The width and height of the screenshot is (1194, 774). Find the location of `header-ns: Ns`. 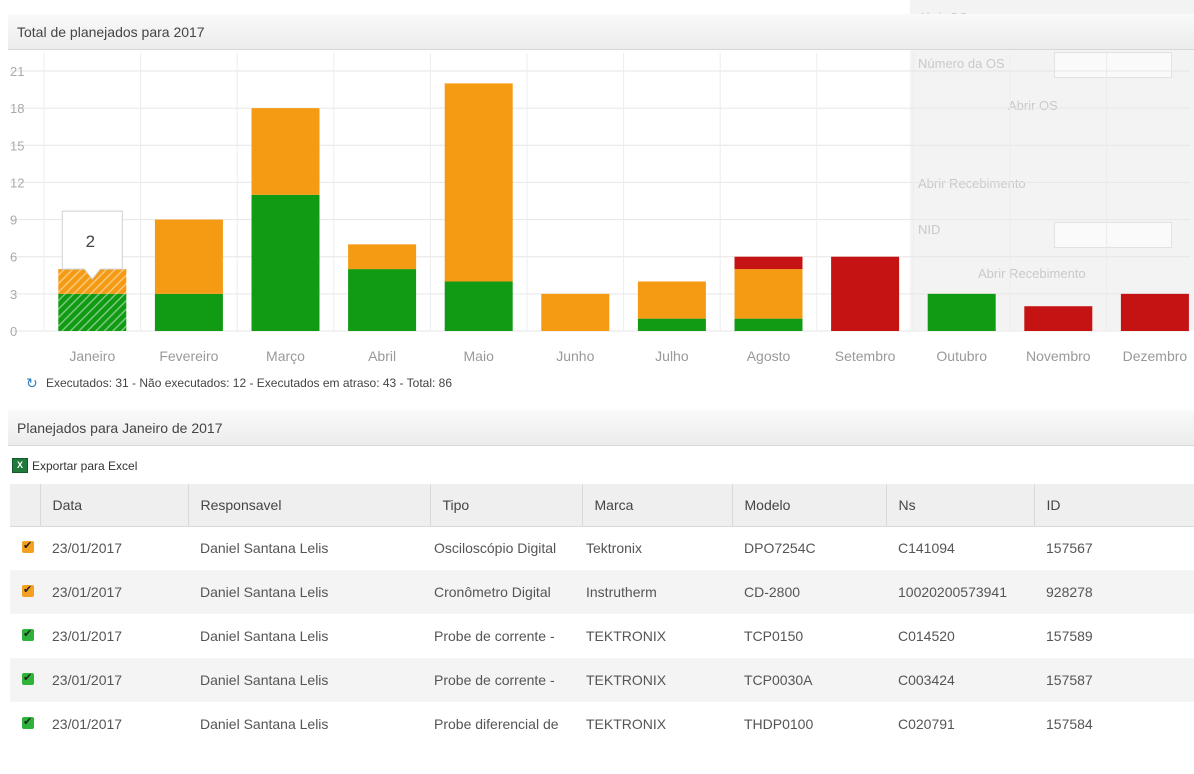

header-ns: Ns is located at coordinates (960, 505).